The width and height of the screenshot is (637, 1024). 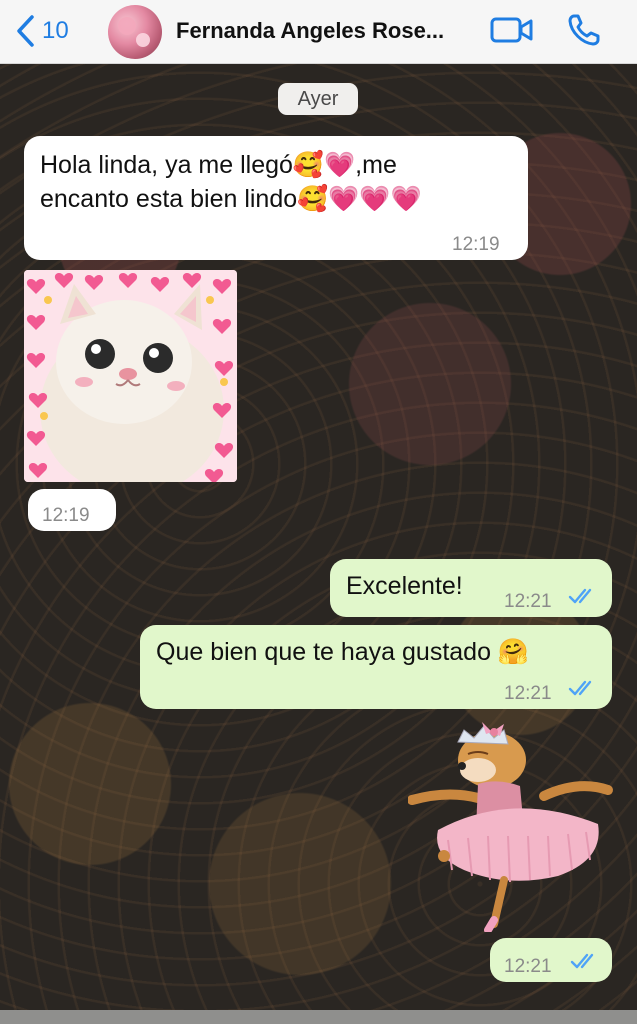 I want to click on chevron-left-icon, so click(x=25, y=31).